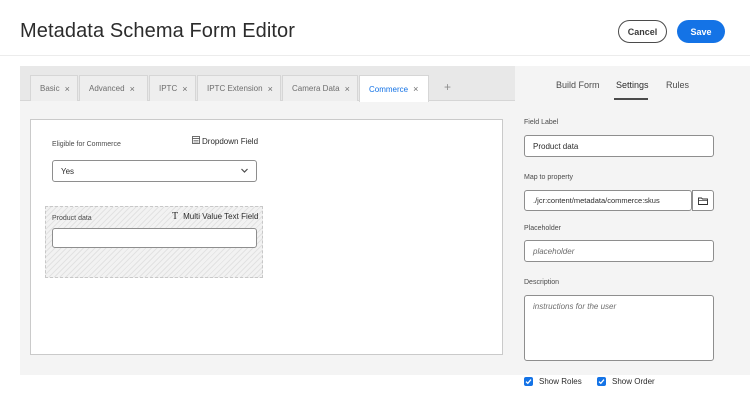 The height and width of the screenshot is (395, 750). I want to click on tab-iptc: IPTC ×, so click(172, 88).